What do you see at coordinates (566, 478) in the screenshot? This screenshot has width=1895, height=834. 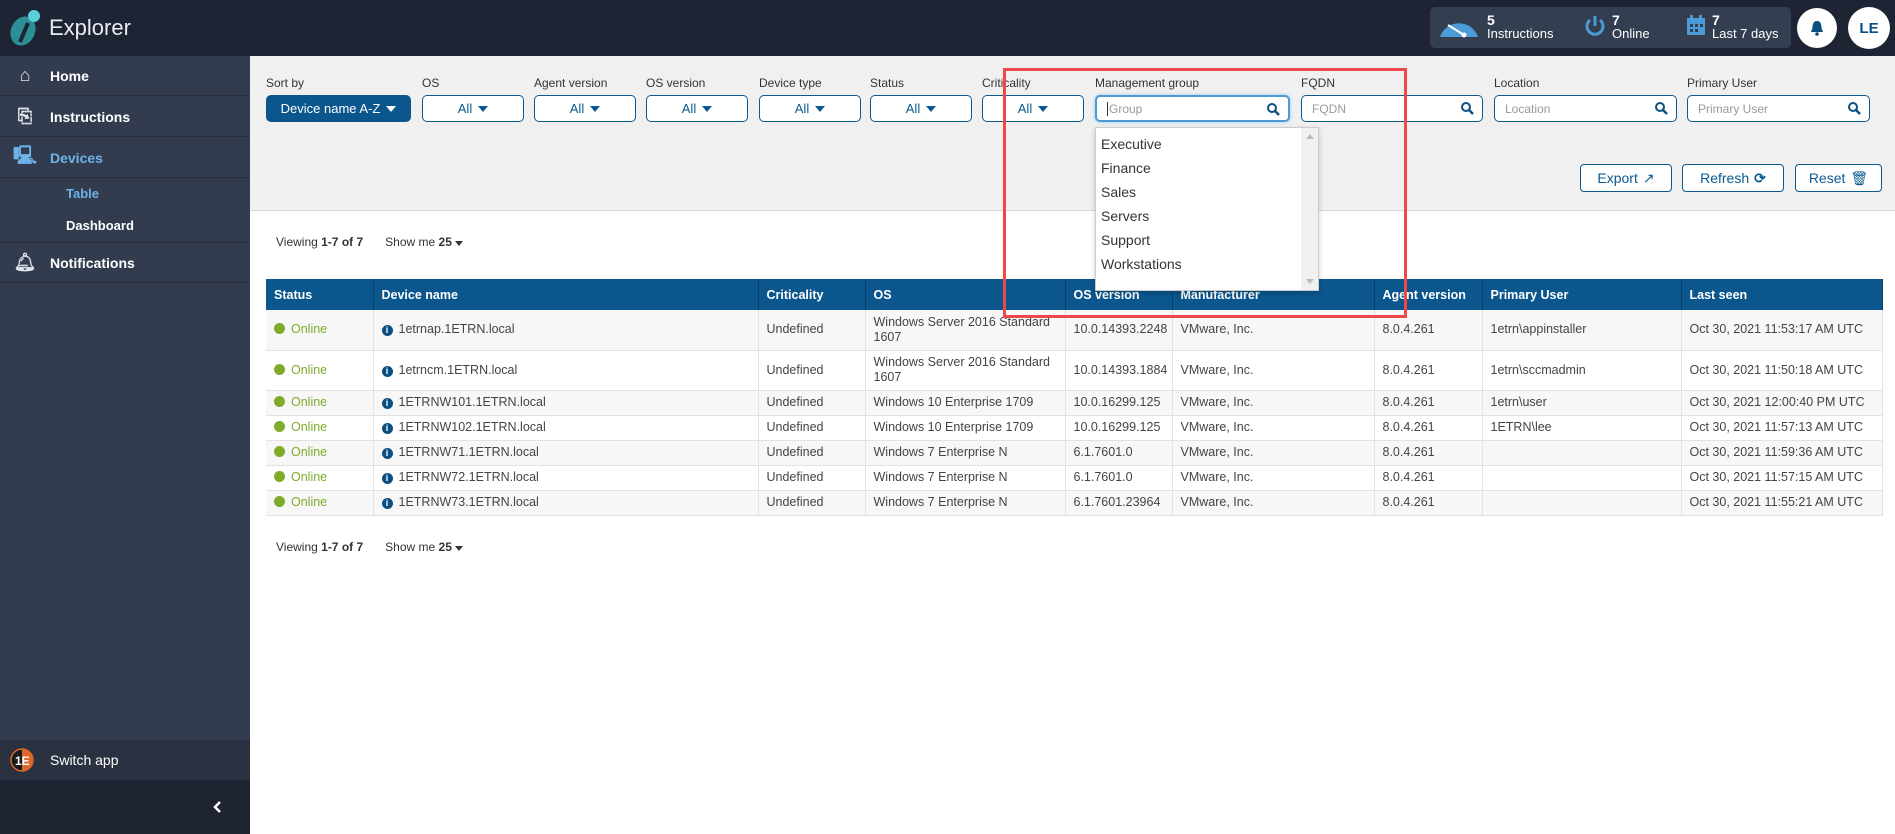 I see `table-cell: i 1ETRNW72.1ETRN.local` at bounding box center [566, 478].